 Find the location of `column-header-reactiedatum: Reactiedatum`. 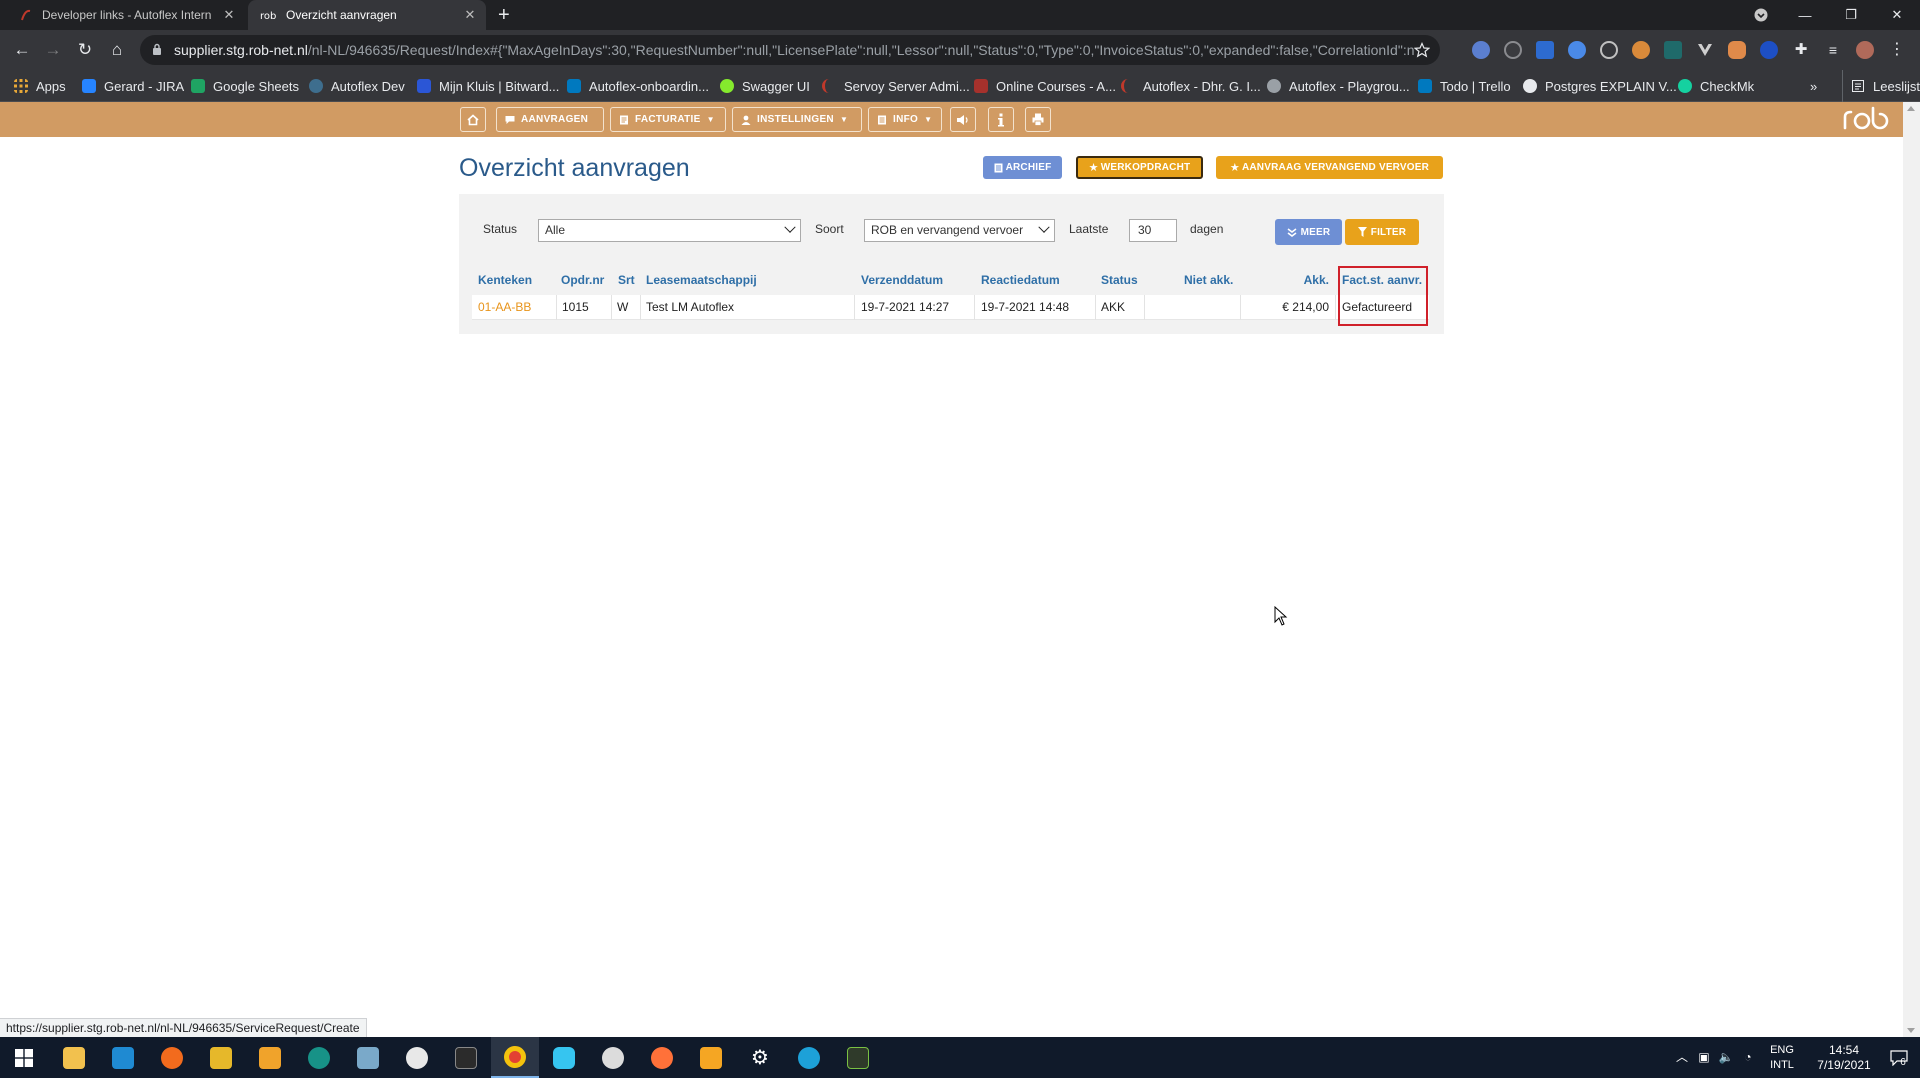

column-header-reactiedatum: Reactiedatum is located at coordinates (1020, 280).